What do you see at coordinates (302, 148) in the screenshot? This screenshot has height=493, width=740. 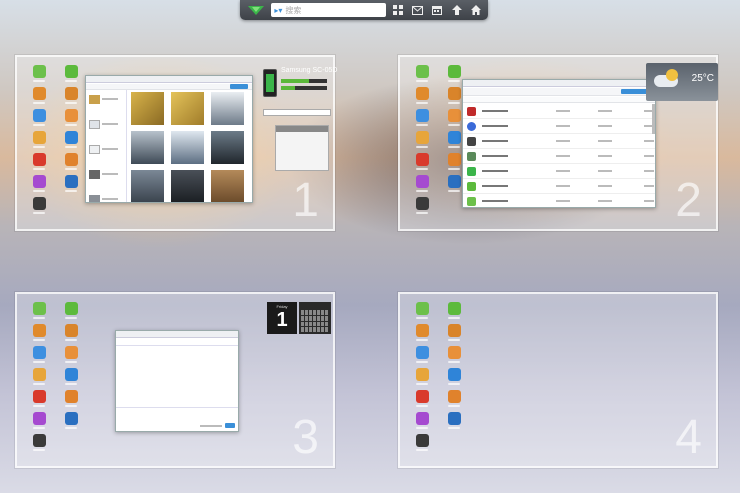 I see `notes-widget` at bounding box center [302, 148].